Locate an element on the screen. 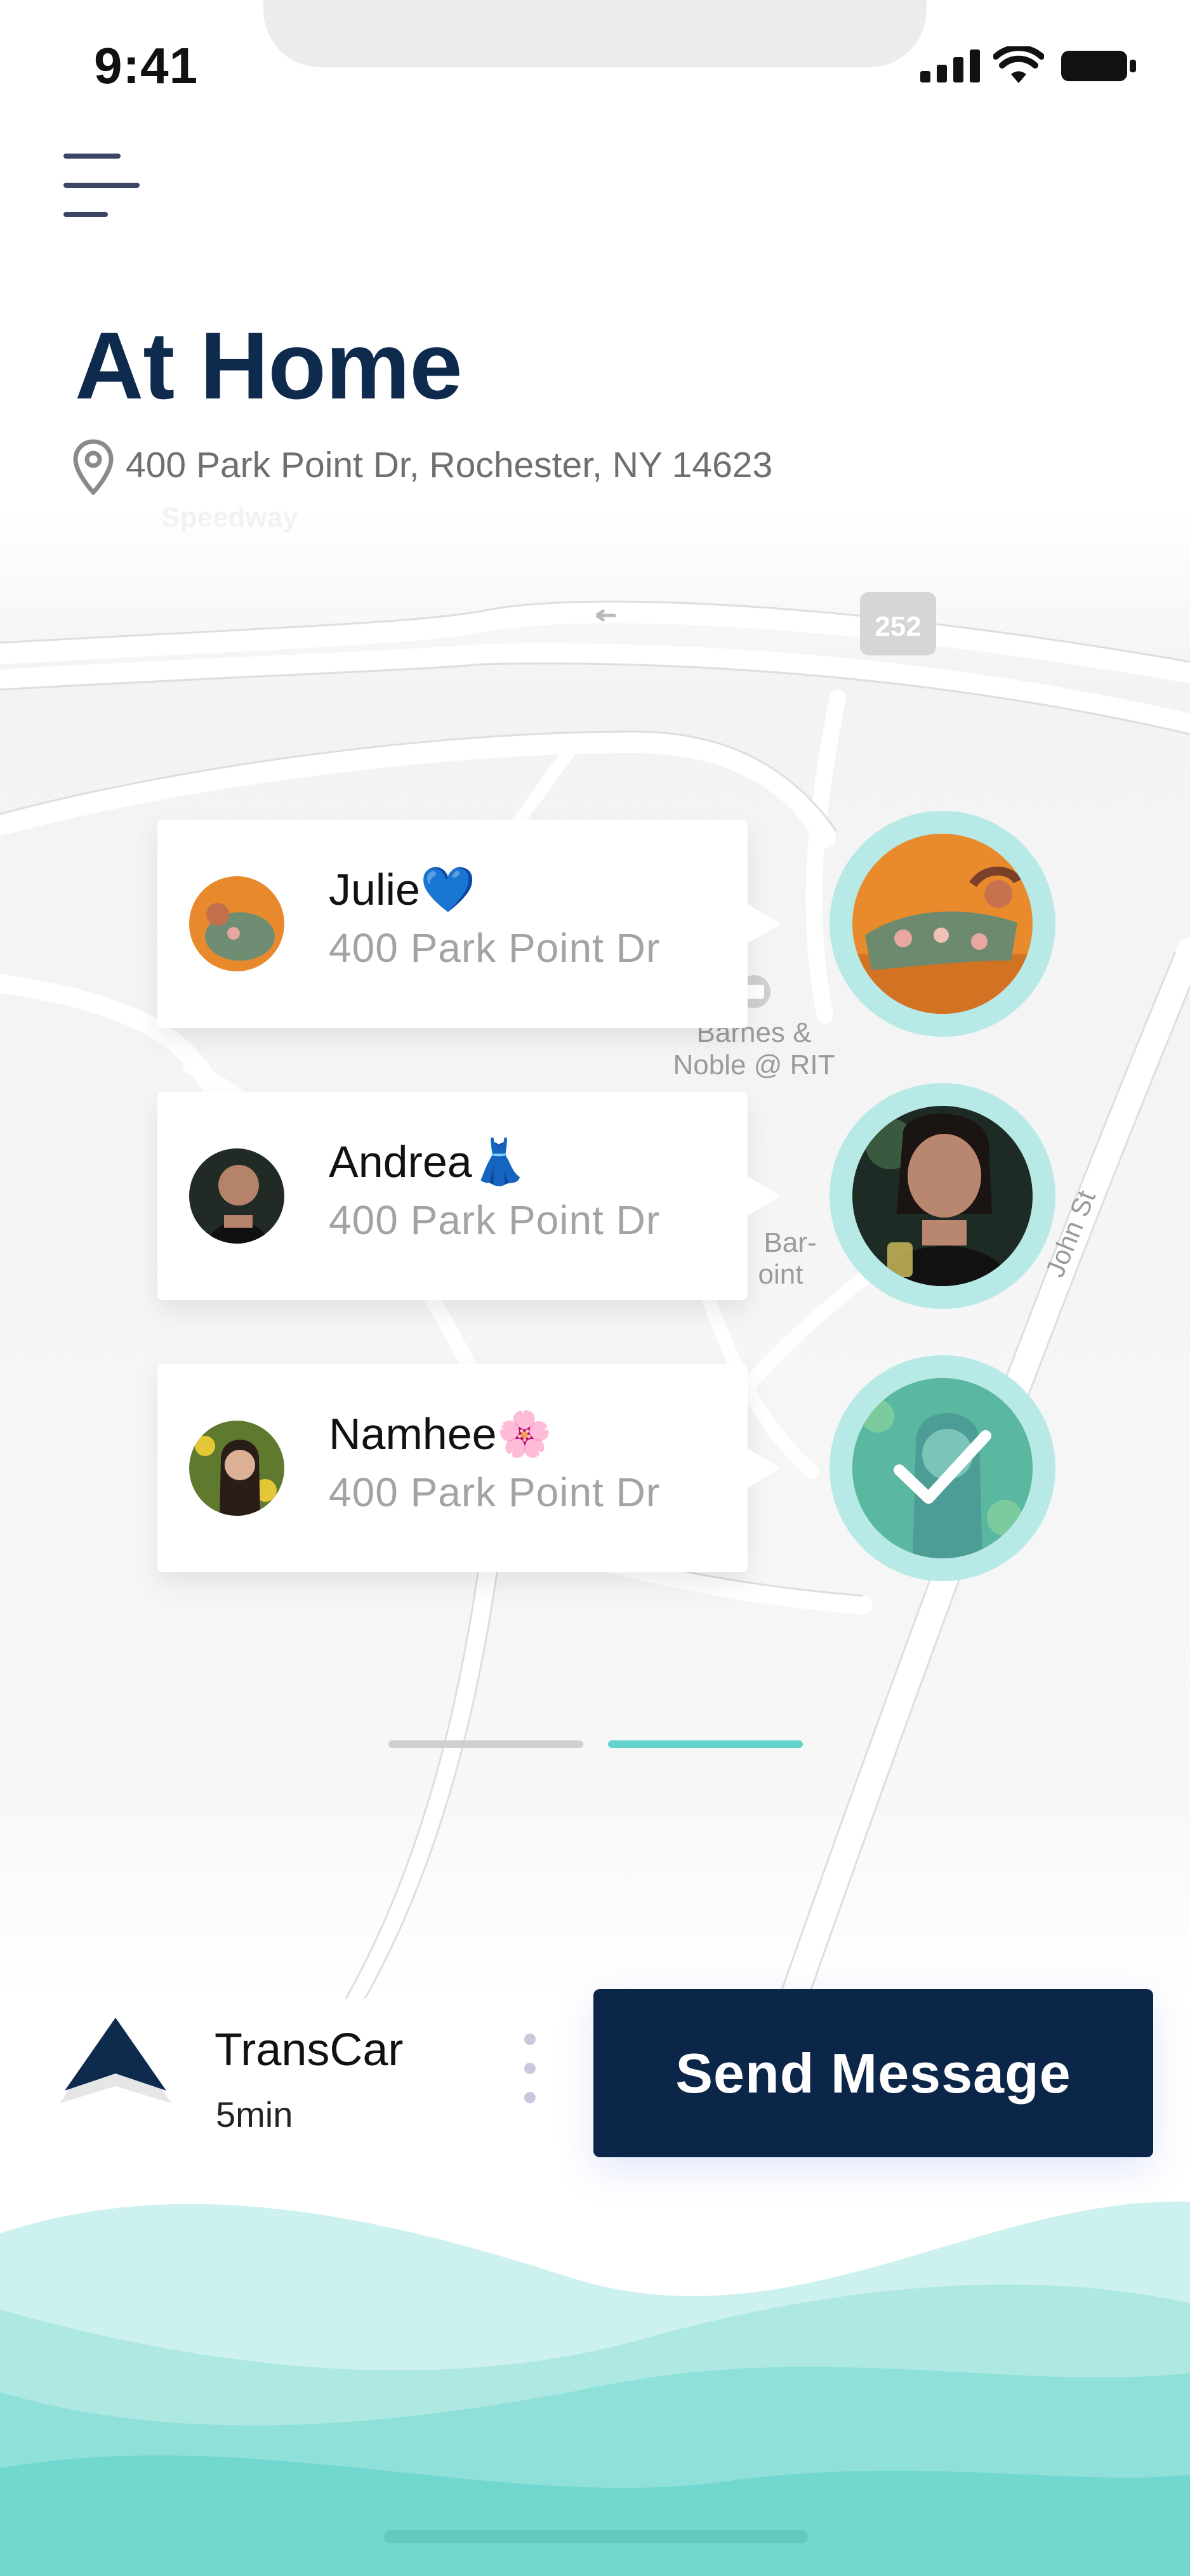 The width and height of the screenshot is (1190, 2576). contact-avatar-julie is located at coordinates (943, 924).